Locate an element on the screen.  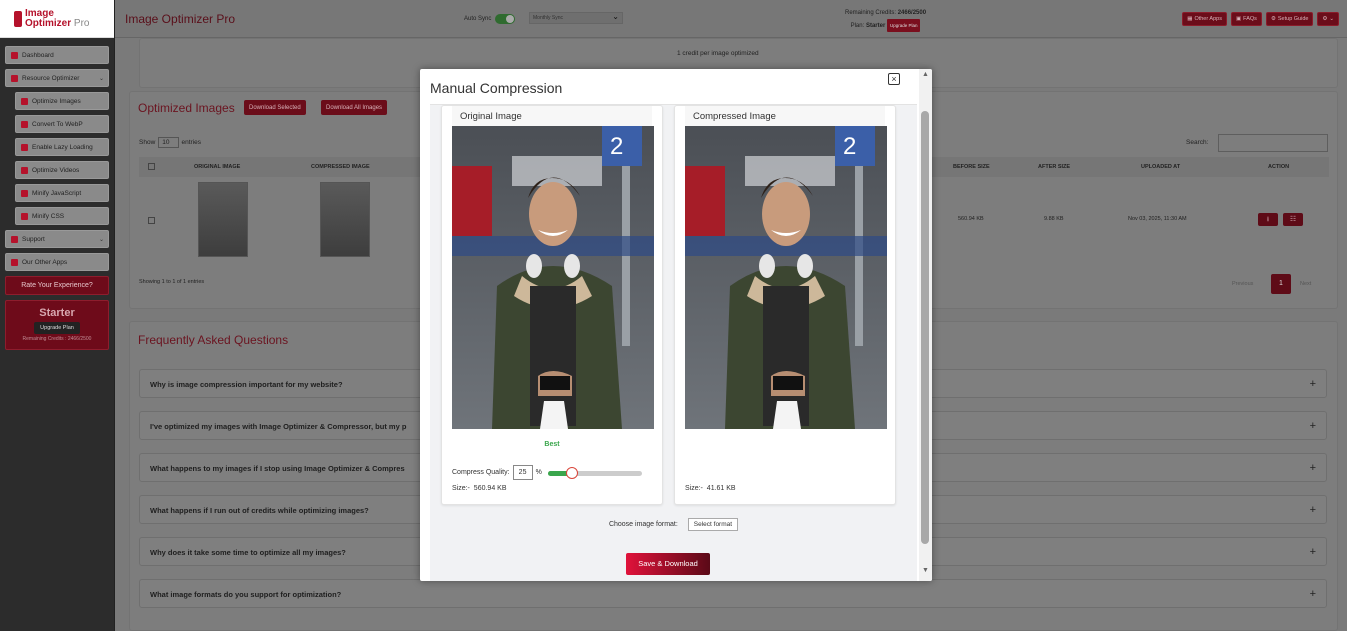
slider-handle is located at coordinates (571, 473).